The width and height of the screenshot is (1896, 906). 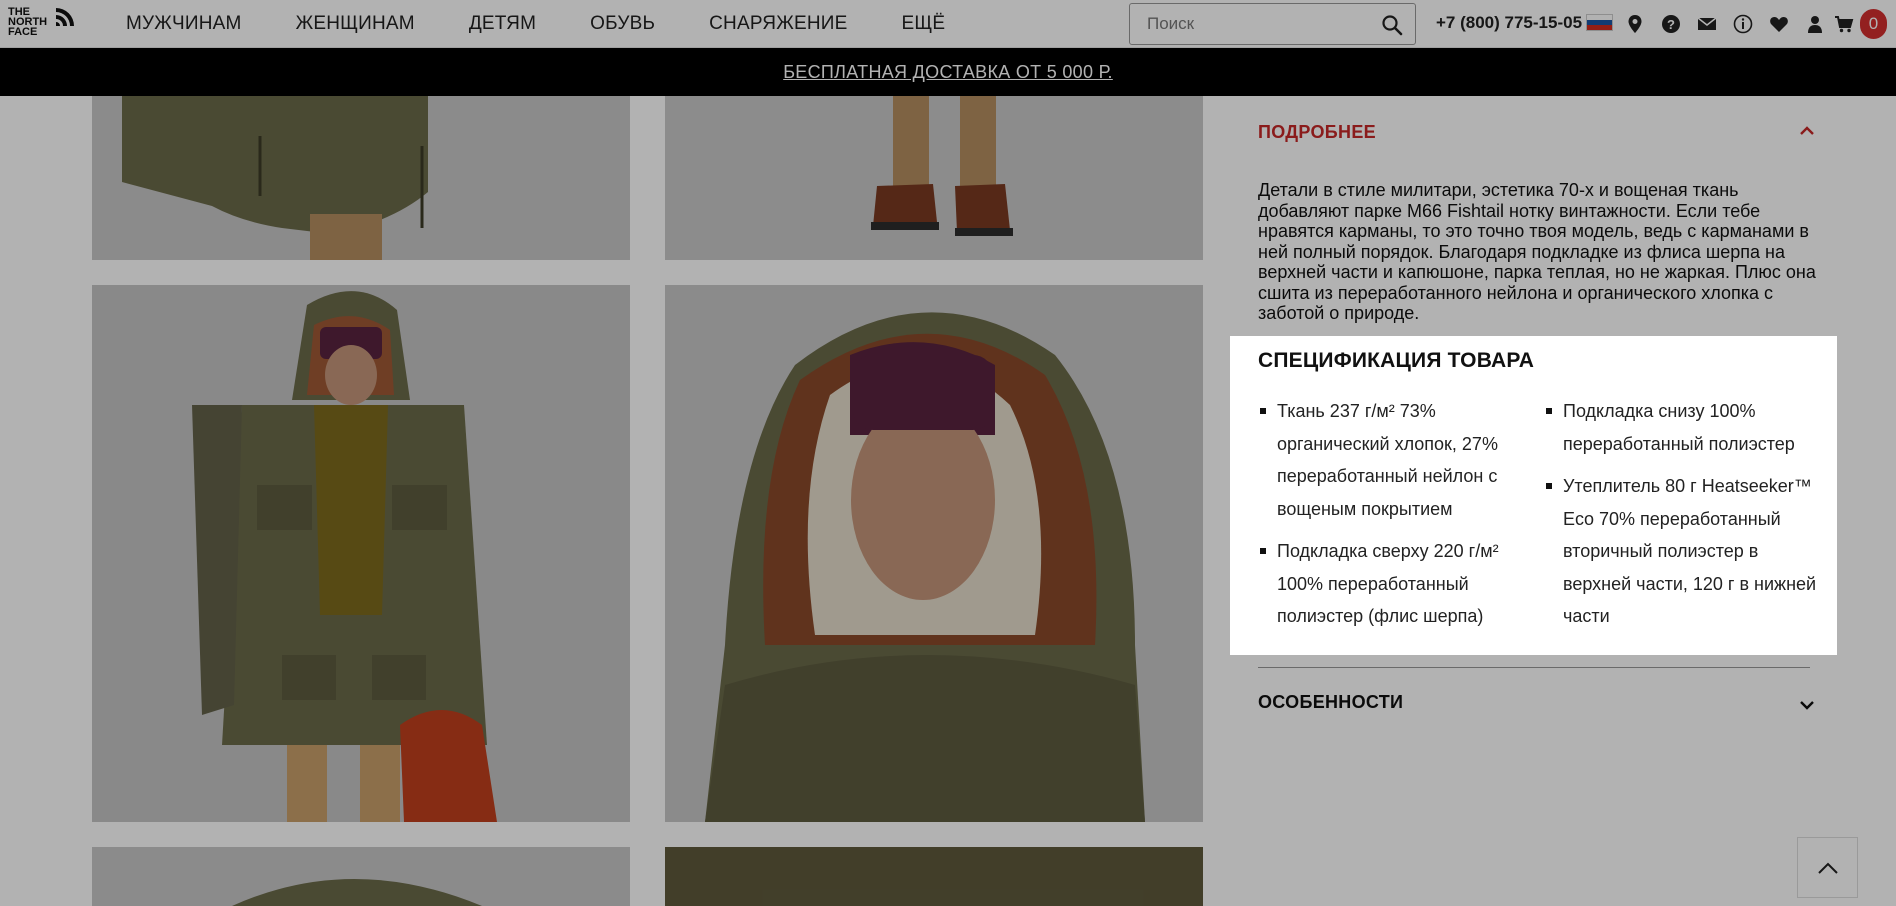 I want to click on brand-logo: THE NORTH FACE, so click(x=42, y=22).